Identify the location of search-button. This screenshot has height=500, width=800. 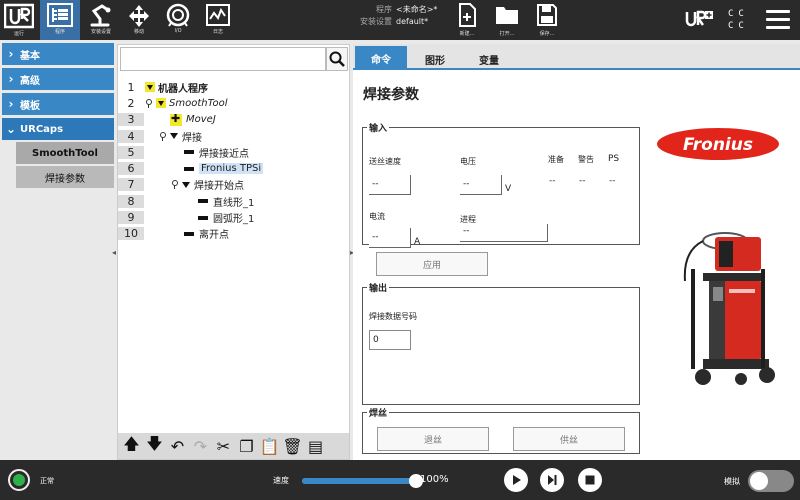
(337, 59).